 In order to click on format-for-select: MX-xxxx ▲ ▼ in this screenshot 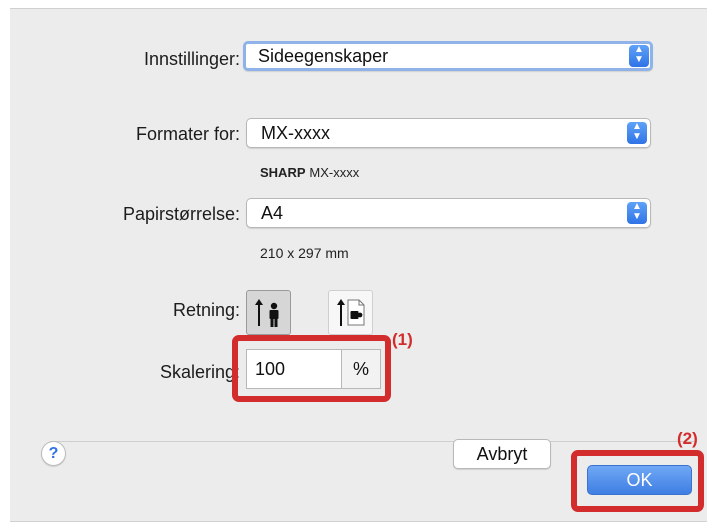, I will do `click(448, 133)`.